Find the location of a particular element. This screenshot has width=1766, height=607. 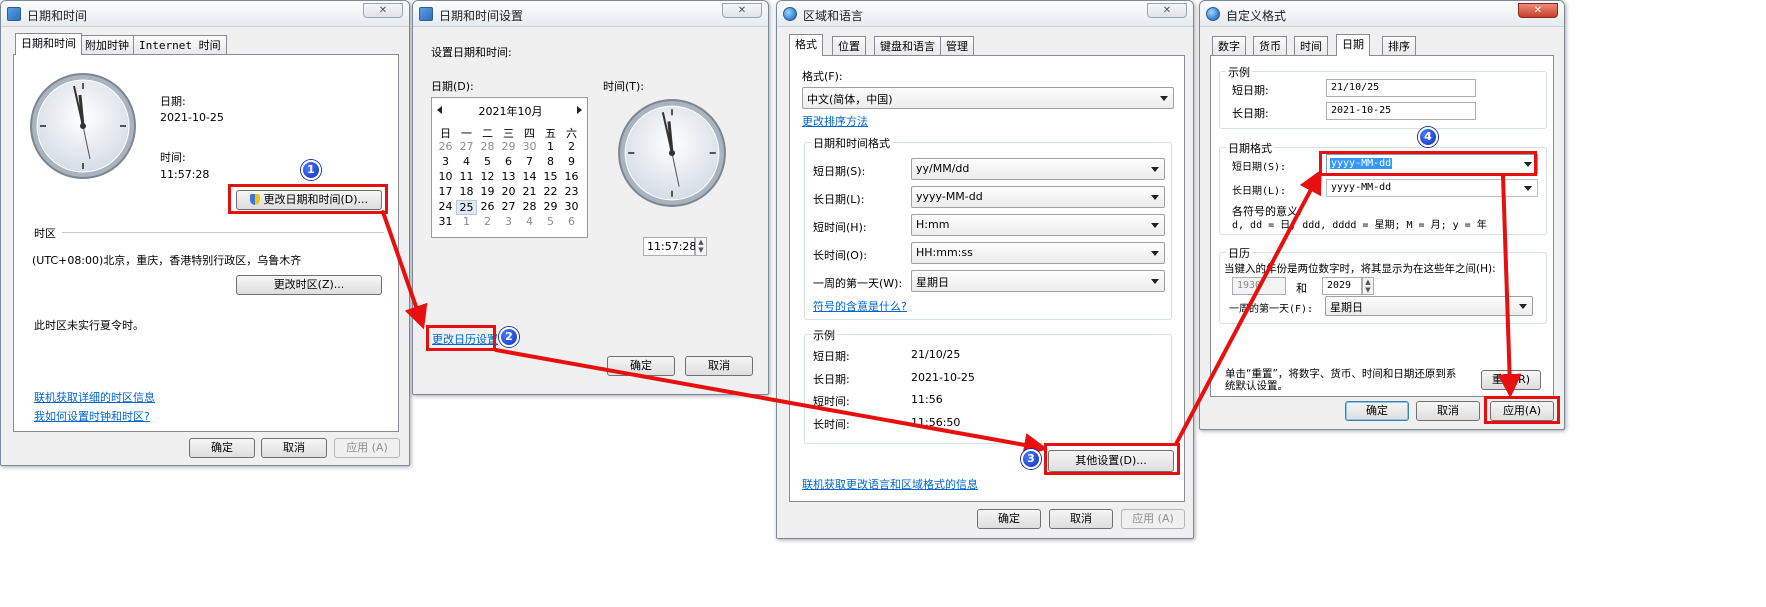

calendar-day: 31 is located at coordinates (445, 222).